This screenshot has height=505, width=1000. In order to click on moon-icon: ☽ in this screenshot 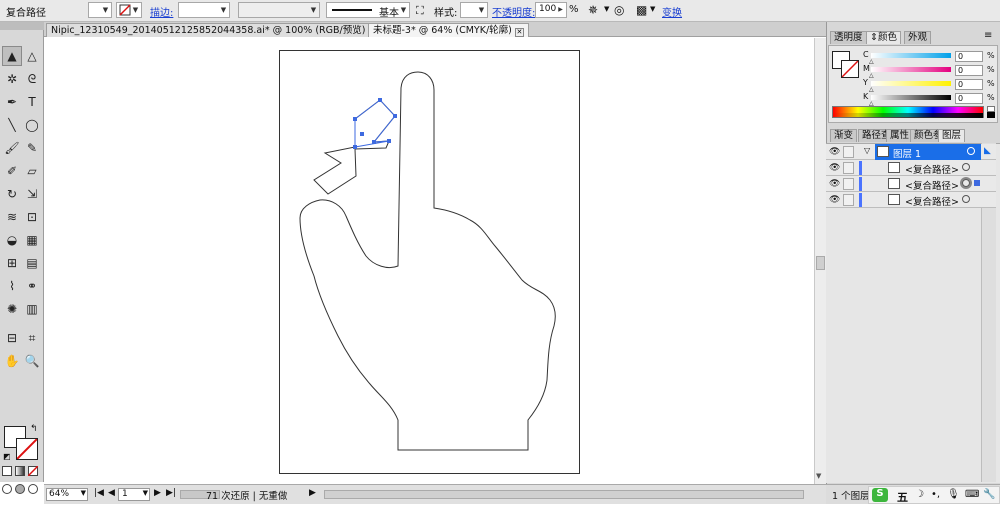, I will do `click(919, 494)`.